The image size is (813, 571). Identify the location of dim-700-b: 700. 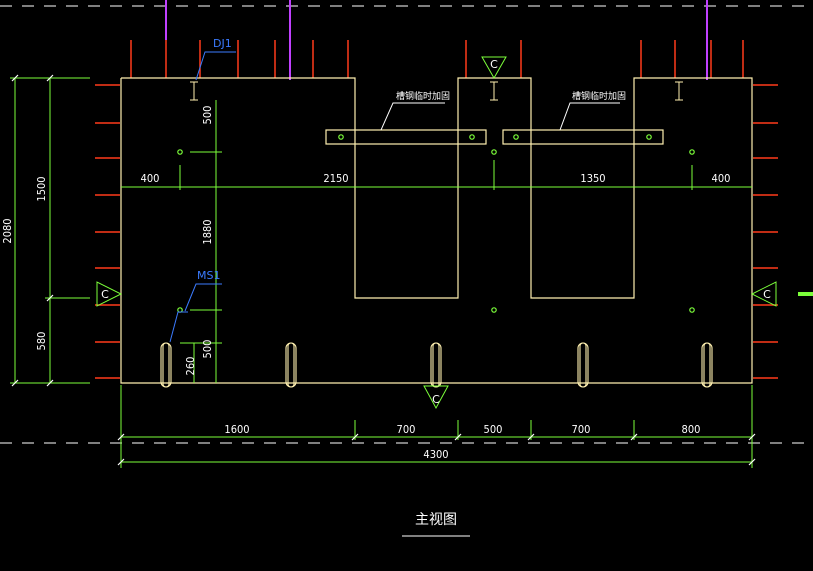
(581, 429).